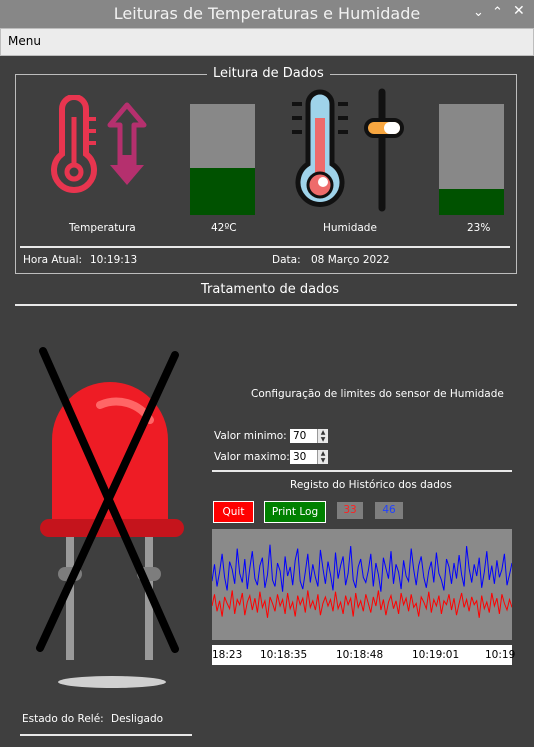 This screenshot has height=747, width=534. I want to click on date-value: 08 Março 2022, so click(350, 260).